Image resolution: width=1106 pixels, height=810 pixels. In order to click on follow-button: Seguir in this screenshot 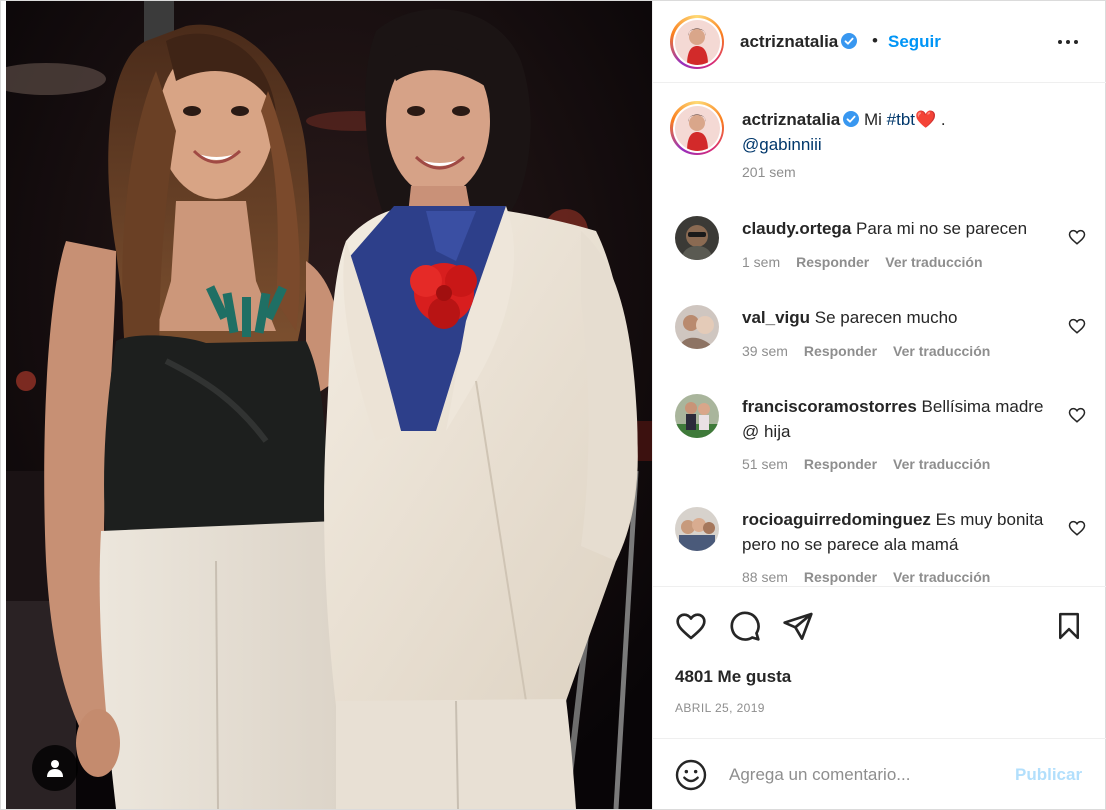, I will do `click(914, 42)`.